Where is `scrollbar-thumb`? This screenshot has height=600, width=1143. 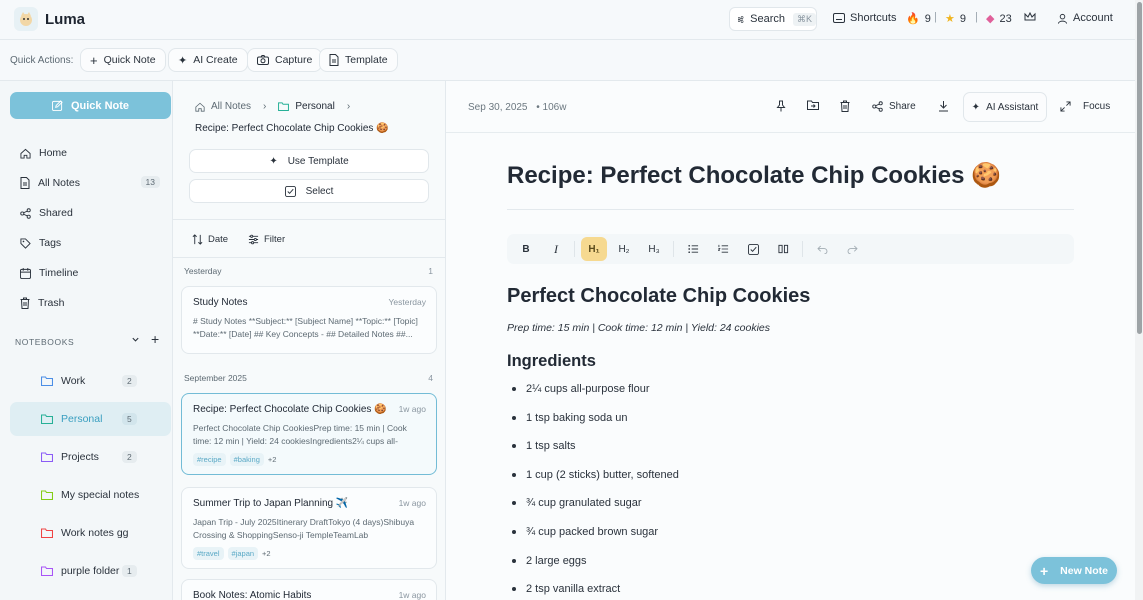 scrollbar-thumb is located at coordinates (1139, 168).